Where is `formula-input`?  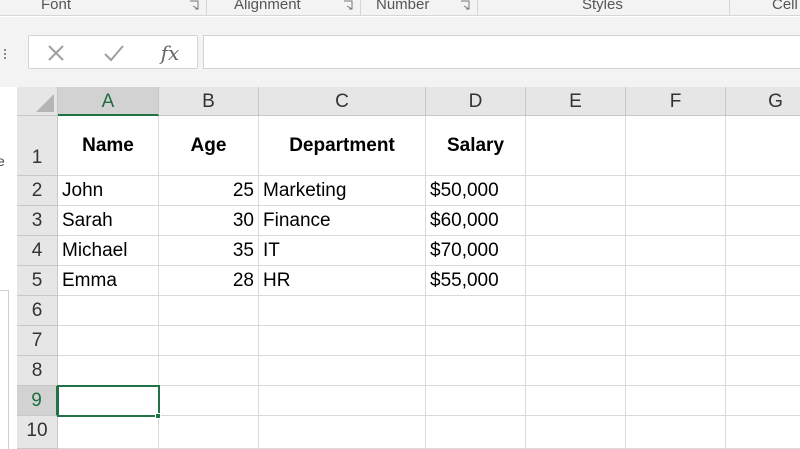 formula-input is located at coordinates (501, 52).